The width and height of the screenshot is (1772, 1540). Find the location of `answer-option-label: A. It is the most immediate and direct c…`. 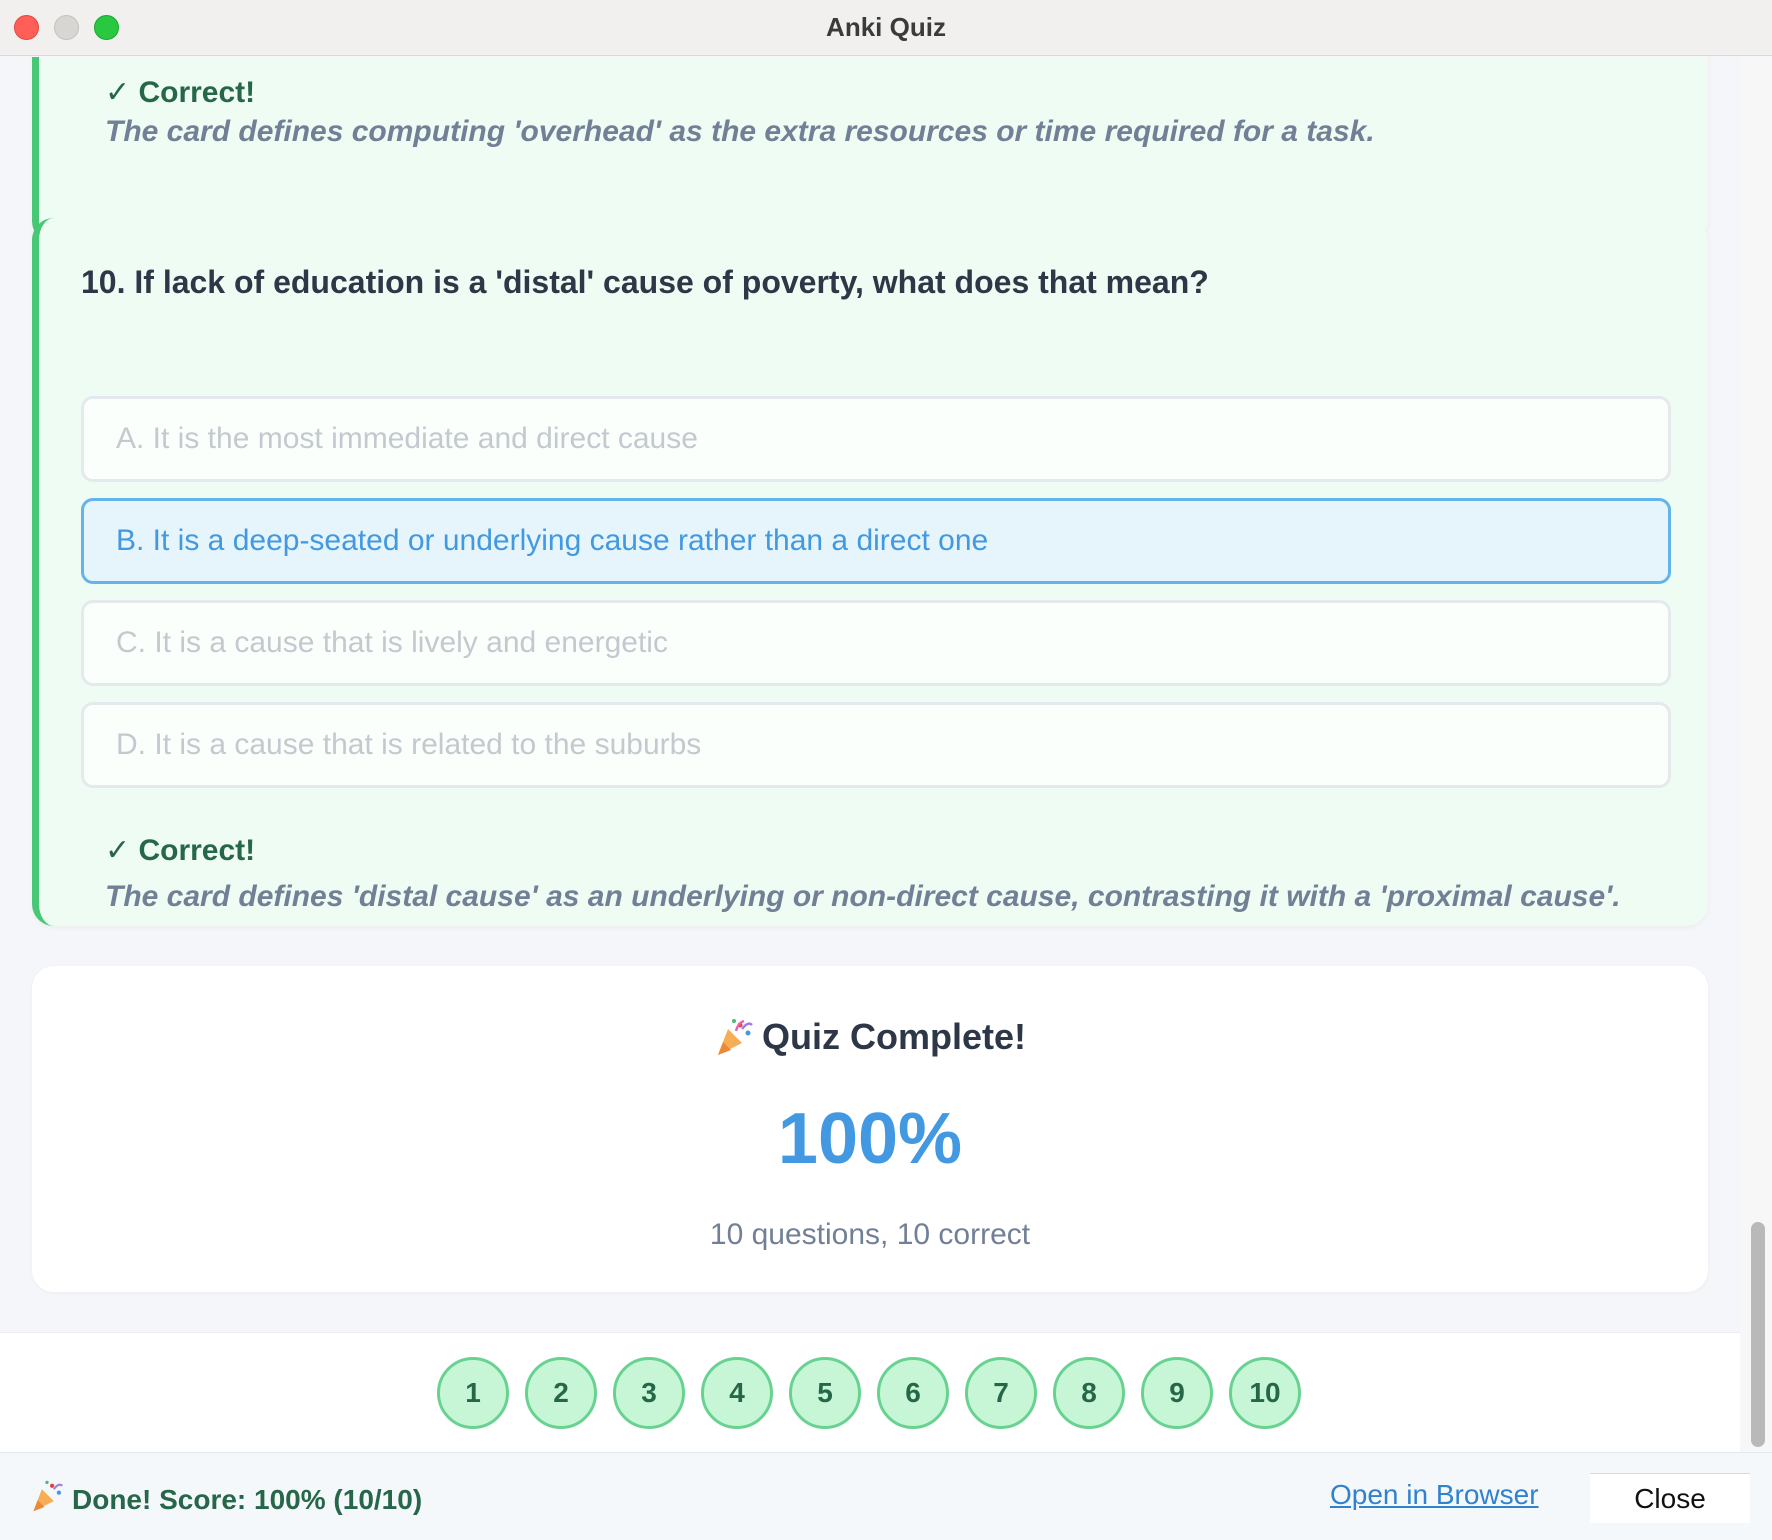

answer-option-label: A. It is the most immediate and direct c… is located at coordinates (407, 438).